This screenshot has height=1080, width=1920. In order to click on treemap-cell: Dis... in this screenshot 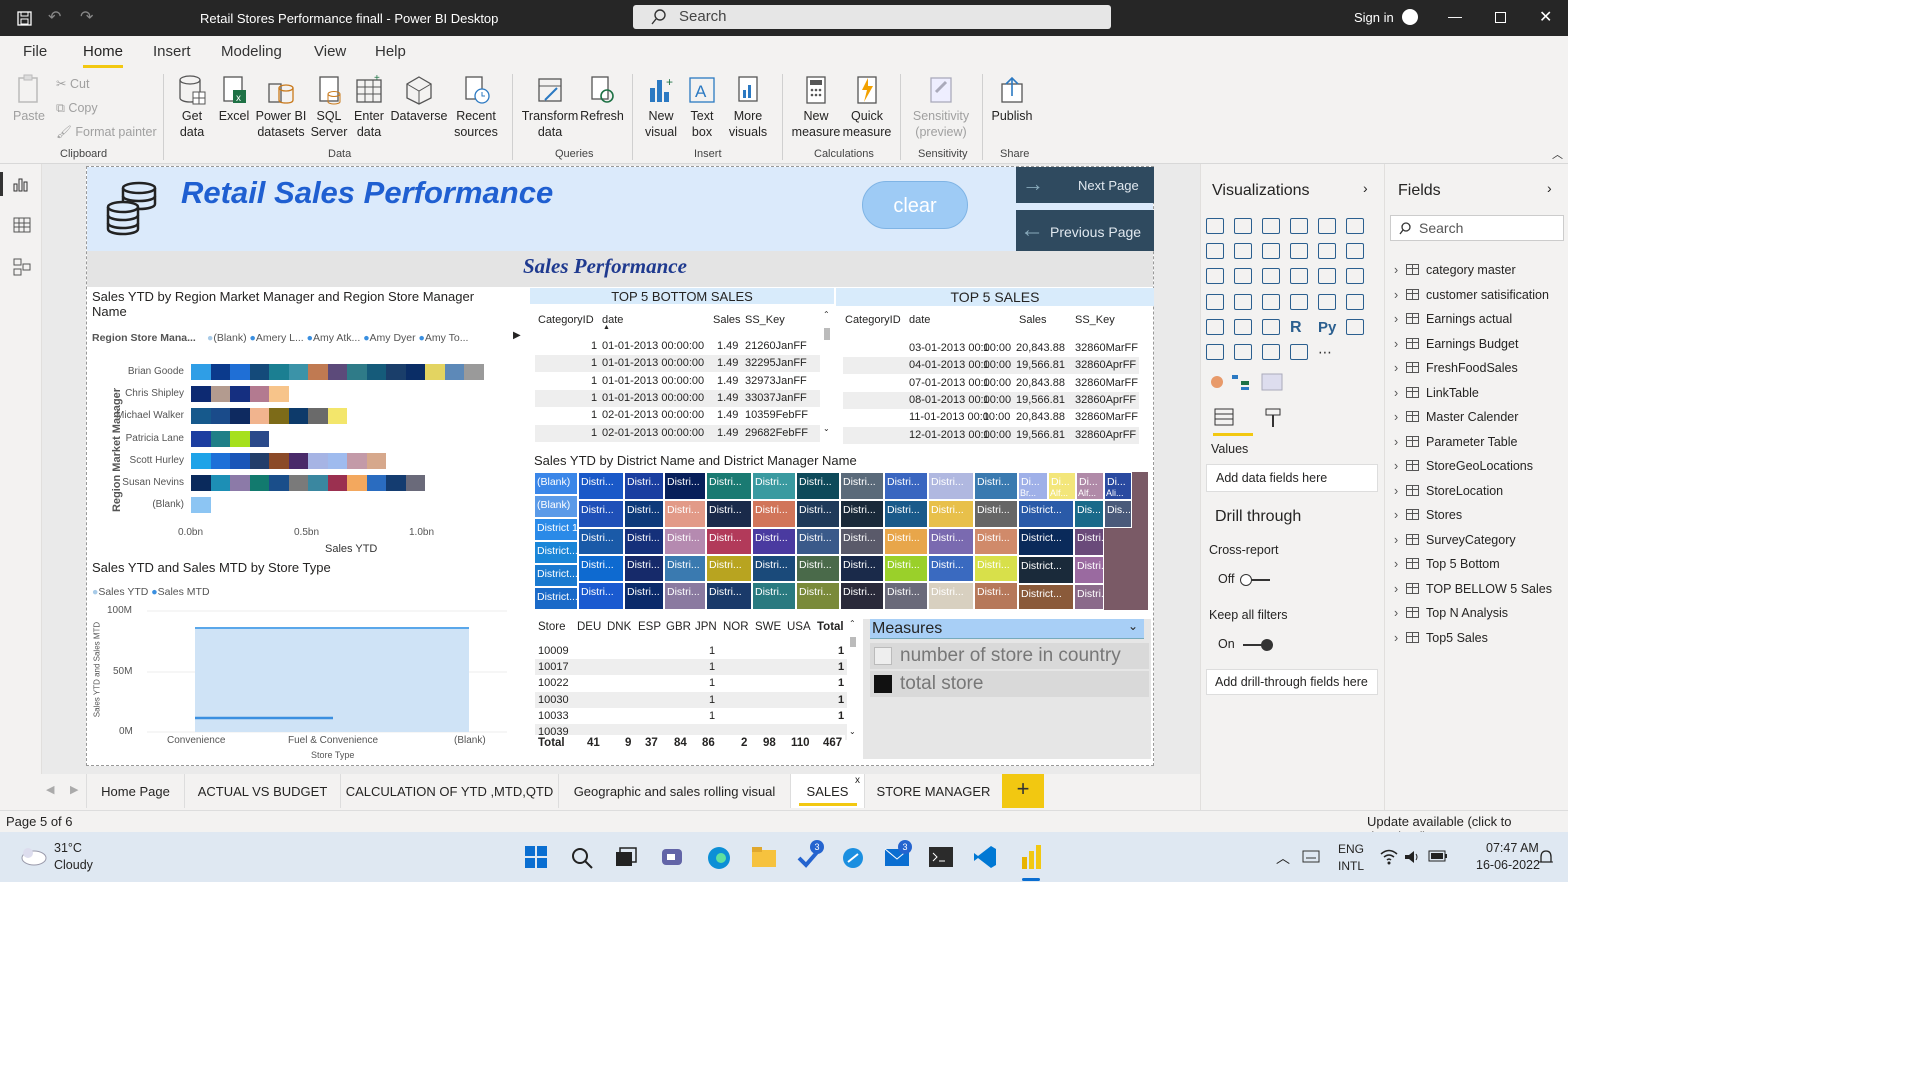, I will do `click(1089, 514)`.